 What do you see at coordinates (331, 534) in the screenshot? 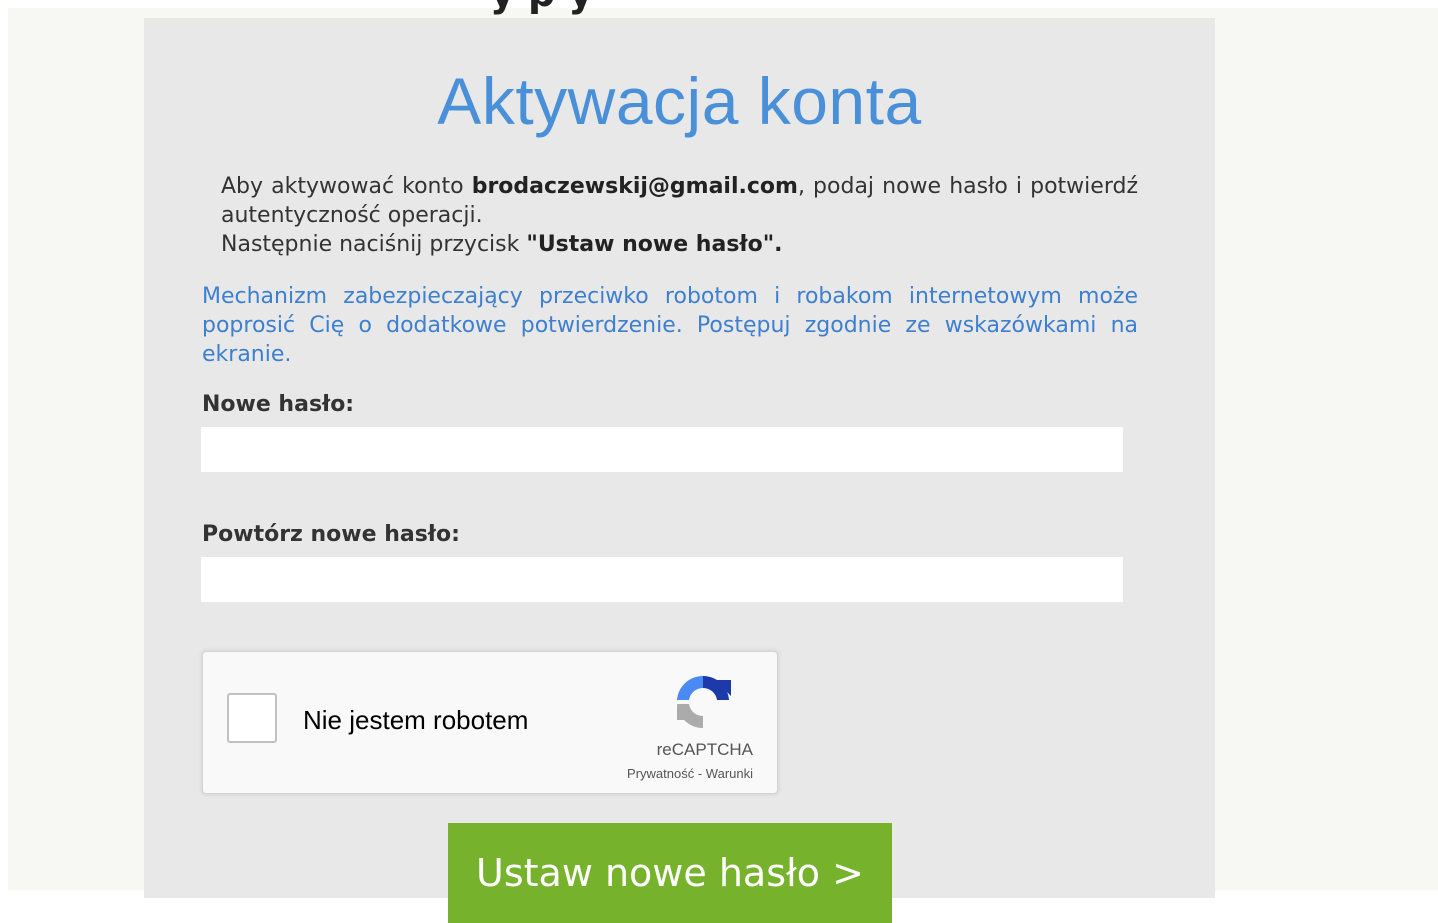
I see `repeat-password-label: Powtórz nowe hasło:` at bounding box center [331, 534].